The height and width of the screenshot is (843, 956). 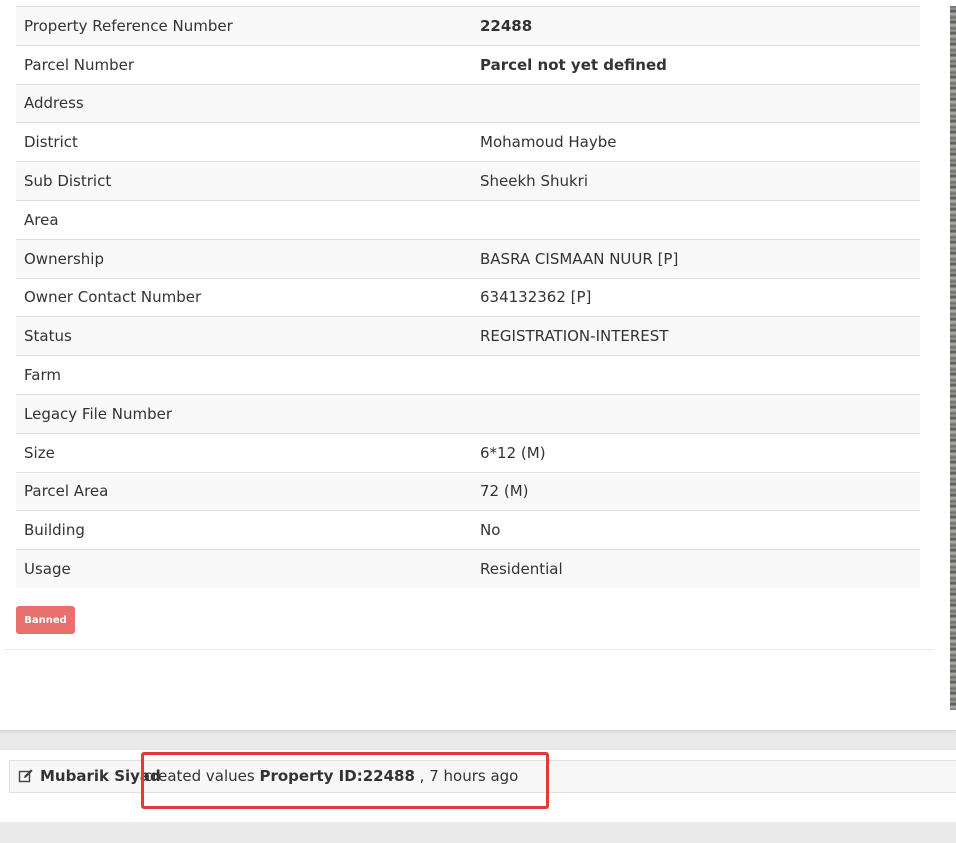 I want to click on row-value: Residential, so click(x=696, y=569).